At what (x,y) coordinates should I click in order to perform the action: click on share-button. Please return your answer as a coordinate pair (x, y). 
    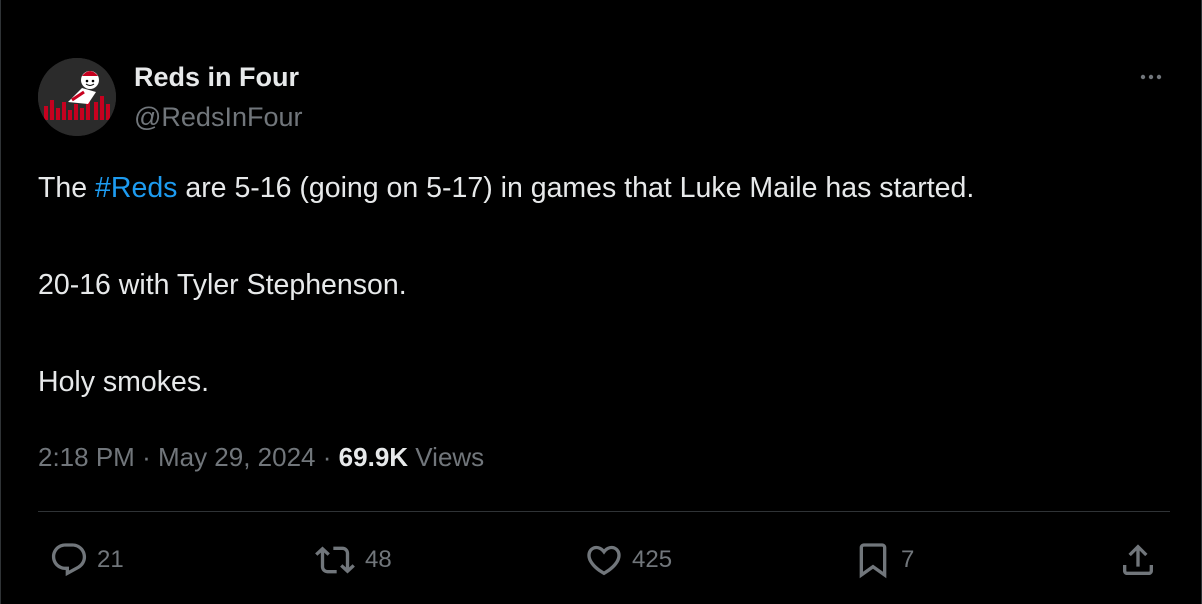
    Looking at the image, I should click on (1138, 560).